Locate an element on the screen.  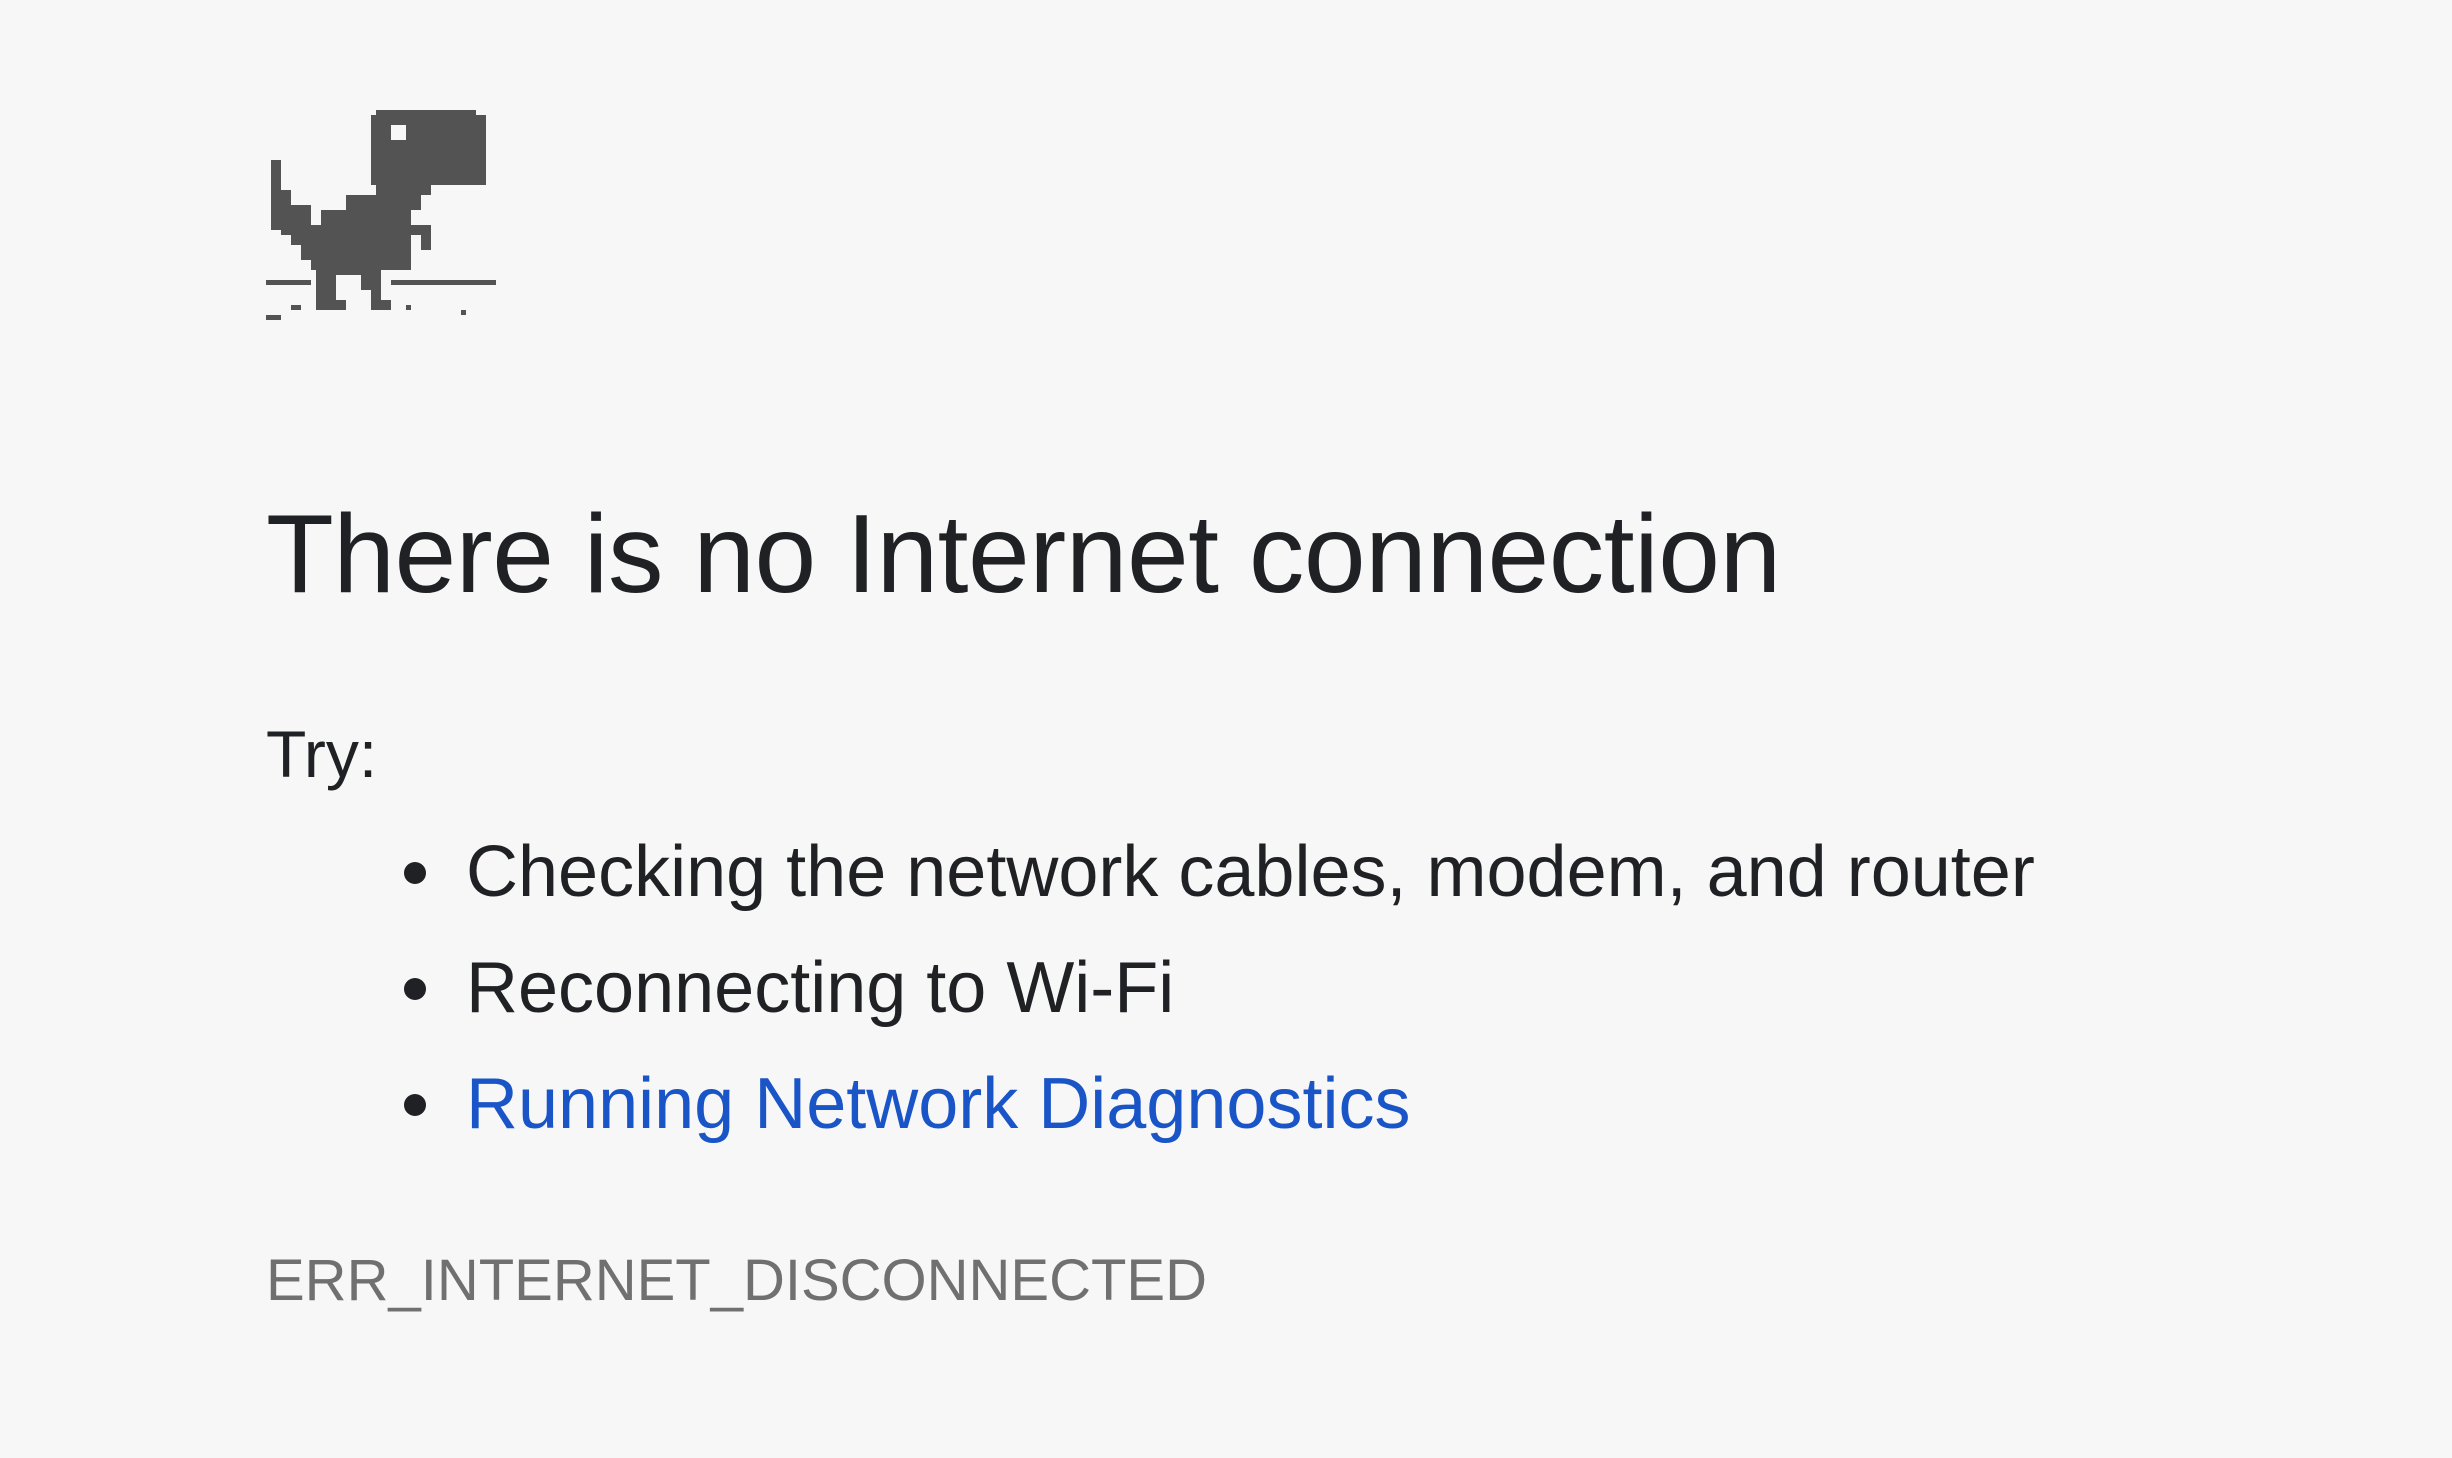
suggestion-network-diagnostics: Running Network Diagnostics is located at coordinates (1150, 1116).